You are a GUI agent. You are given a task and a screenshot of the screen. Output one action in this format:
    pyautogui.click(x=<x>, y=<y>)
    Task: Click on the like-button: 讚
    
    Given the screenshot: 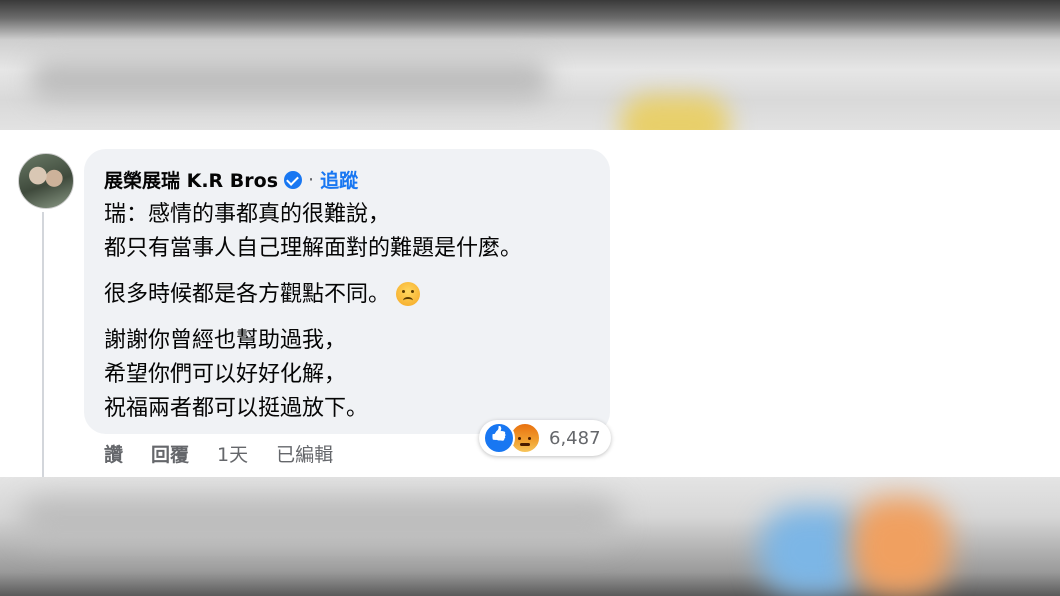 What is the action you would take?
    pyautogui.click(x=113, y=453)
    